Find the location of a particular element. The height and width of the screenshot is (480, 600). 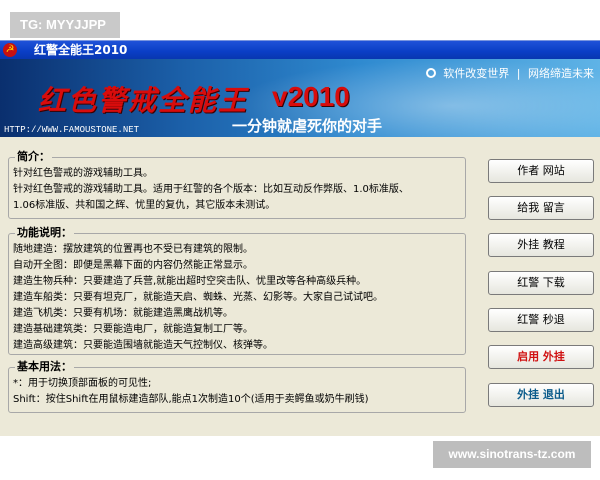

title-bar: ☭ 红警全能王2010 is located at coordinates (300, 50).